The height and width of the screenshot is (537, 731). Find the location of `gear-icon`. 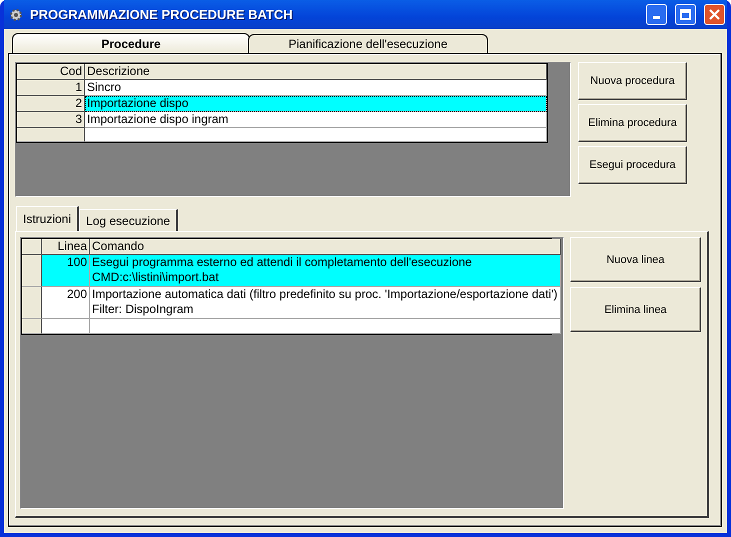

gear-icon is located at coordinates (16, 14).